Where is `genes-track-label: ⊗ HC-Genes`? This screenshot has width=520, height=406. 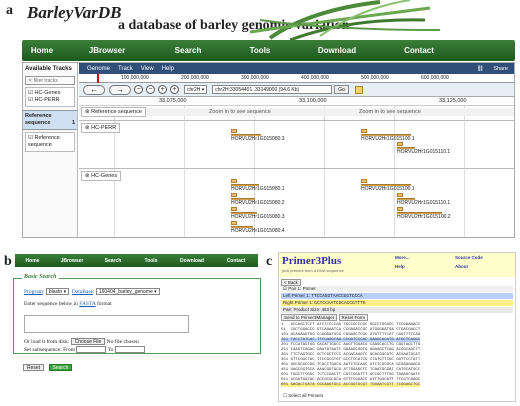
genes-track-label: ⊗ HC-Genes is located at coordinates (101, 176).